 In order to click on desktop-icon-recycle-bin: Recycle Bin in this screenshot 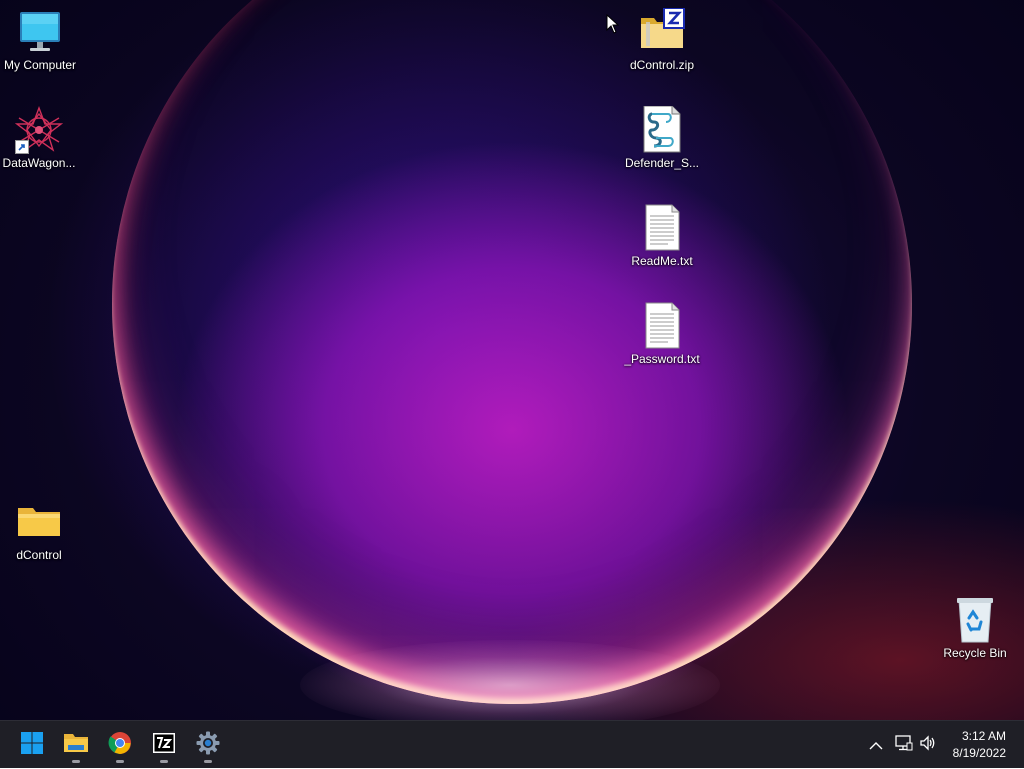, I will do `click(975, 628)`.